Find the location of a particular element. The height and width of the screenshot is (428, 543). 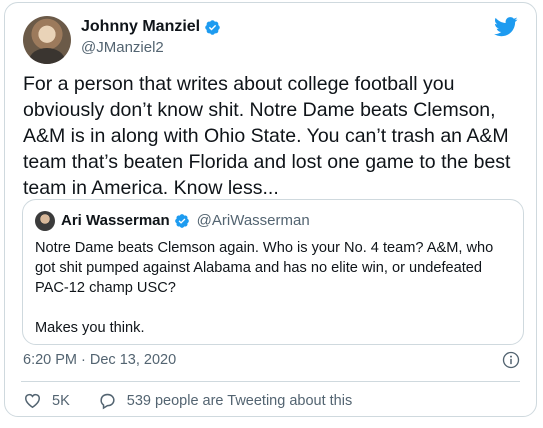

heart-icon is located at coordinates (32, 401).